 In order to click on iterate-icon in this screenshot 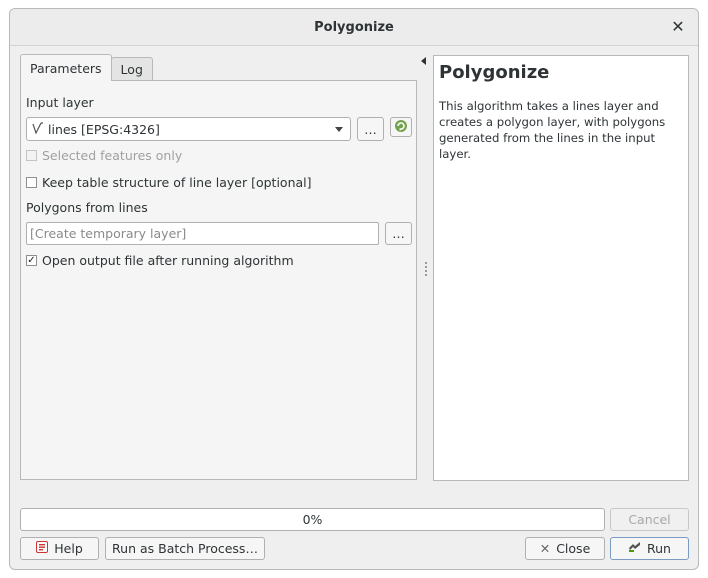, I will do `click(401, 127)`.